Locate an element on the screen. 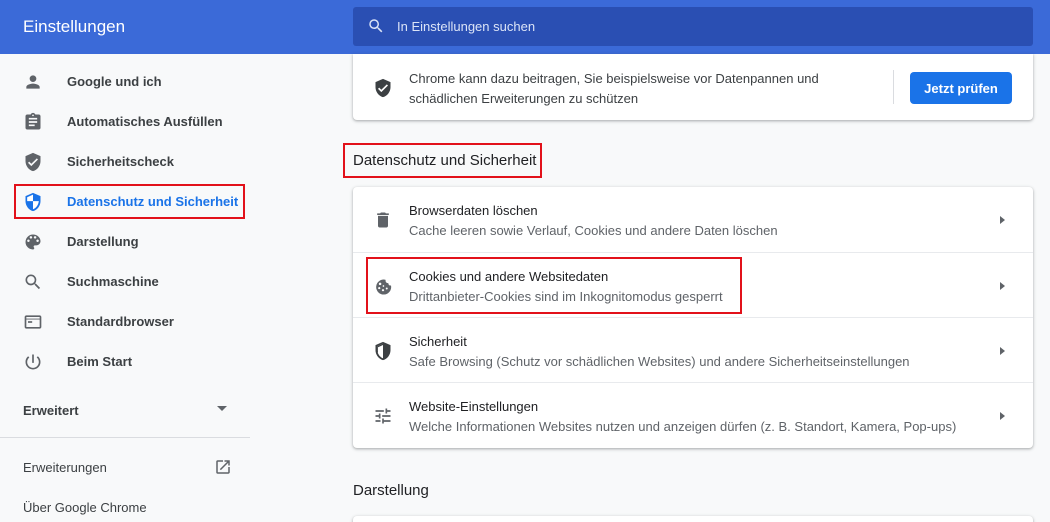  sidebar-item-default-browser: Standardbrowser is located at coordinates (125, 321).